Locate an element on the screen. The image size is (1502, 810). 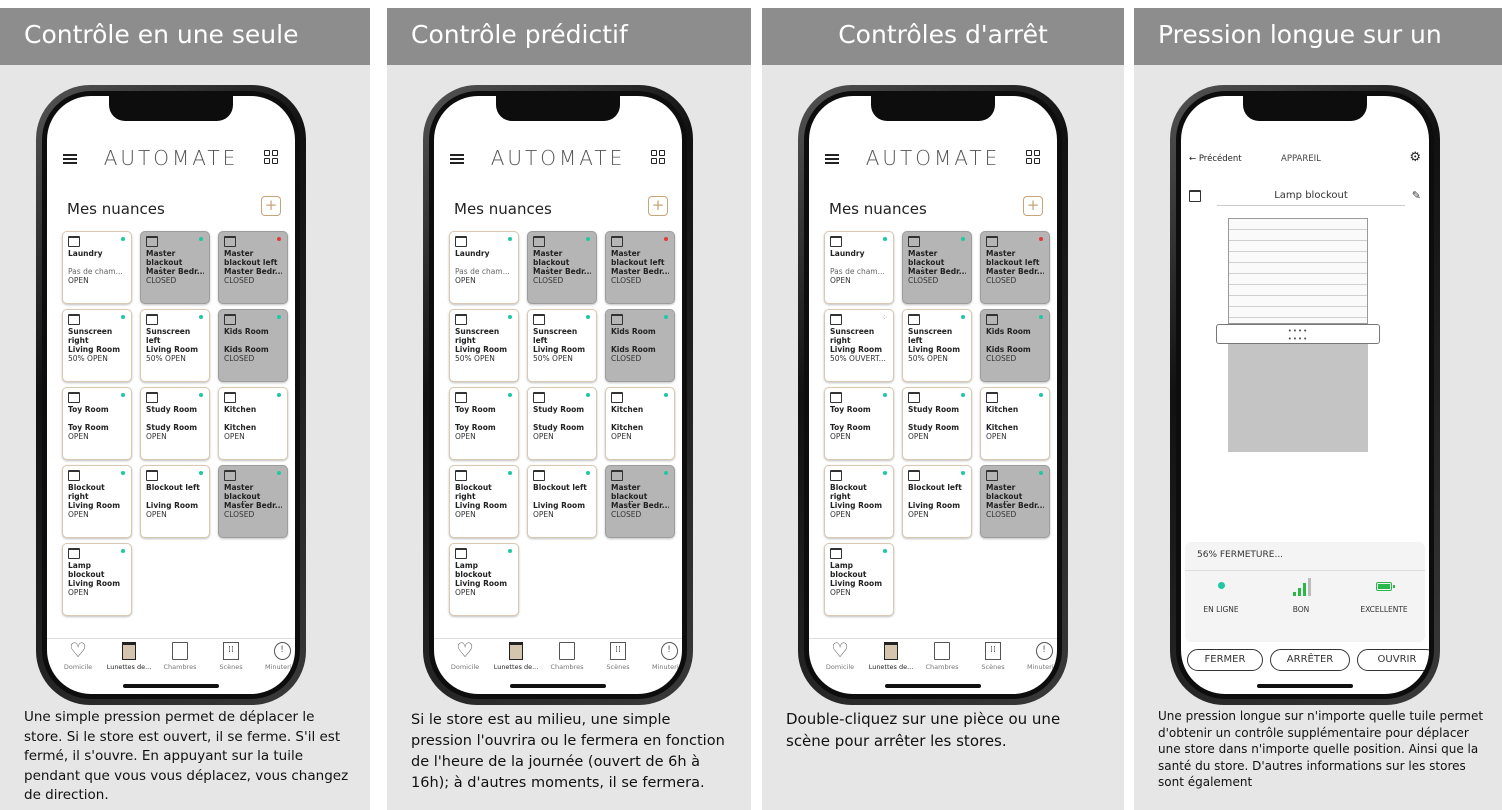
blind-slider: •••• •••• is located at coordinates (1298, 335).